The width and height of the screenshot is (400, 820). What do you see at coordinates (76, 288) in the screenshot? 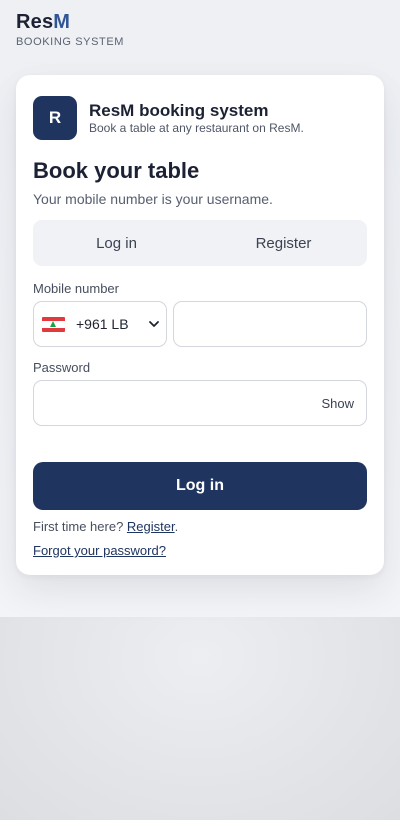
I see `mobile-number-label: Mobile number` at bounding box center [76, 288].